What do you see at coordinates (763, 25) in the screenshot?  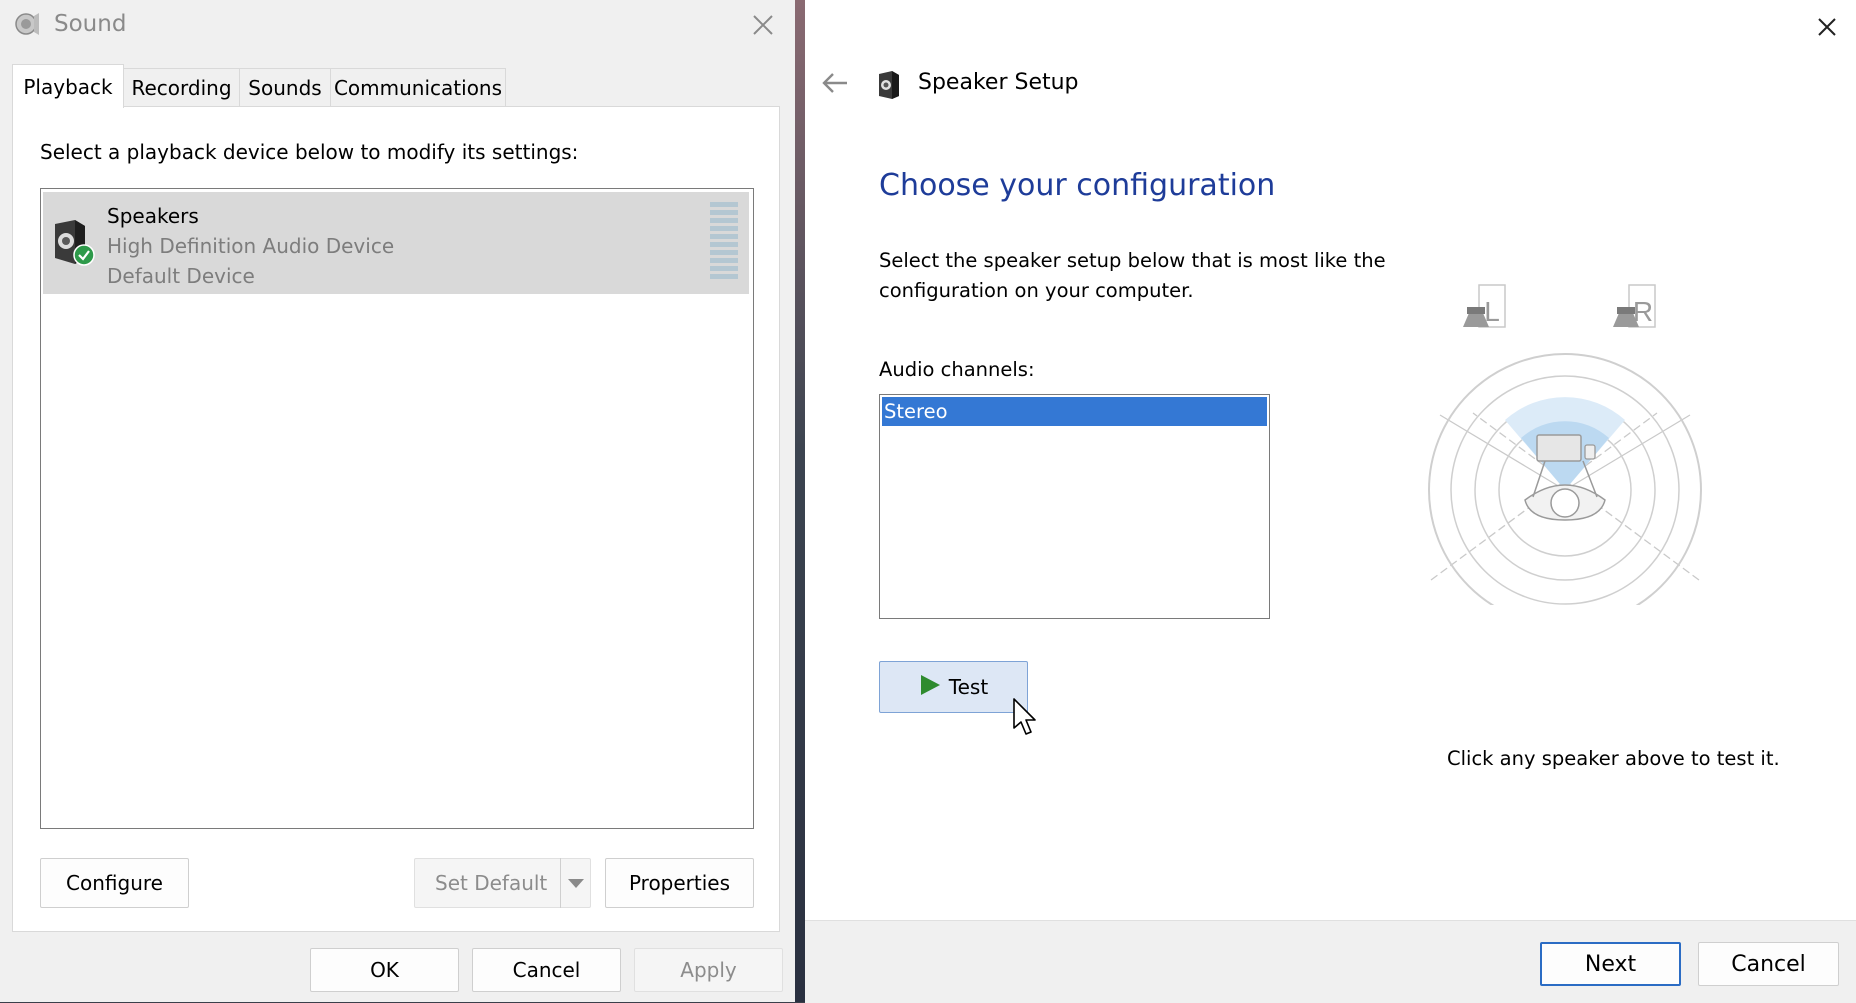 I see `sound-close-icon` at bounding box center [763, 25].